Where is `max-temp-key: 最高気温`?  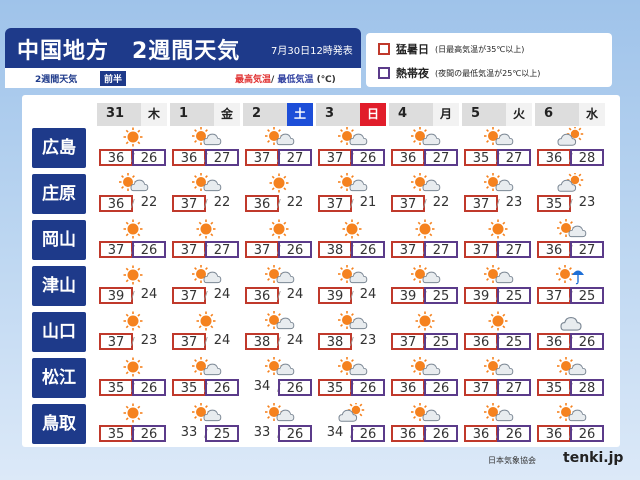
max-temp-key: 最高気温 is located at coordinates (253, 80).